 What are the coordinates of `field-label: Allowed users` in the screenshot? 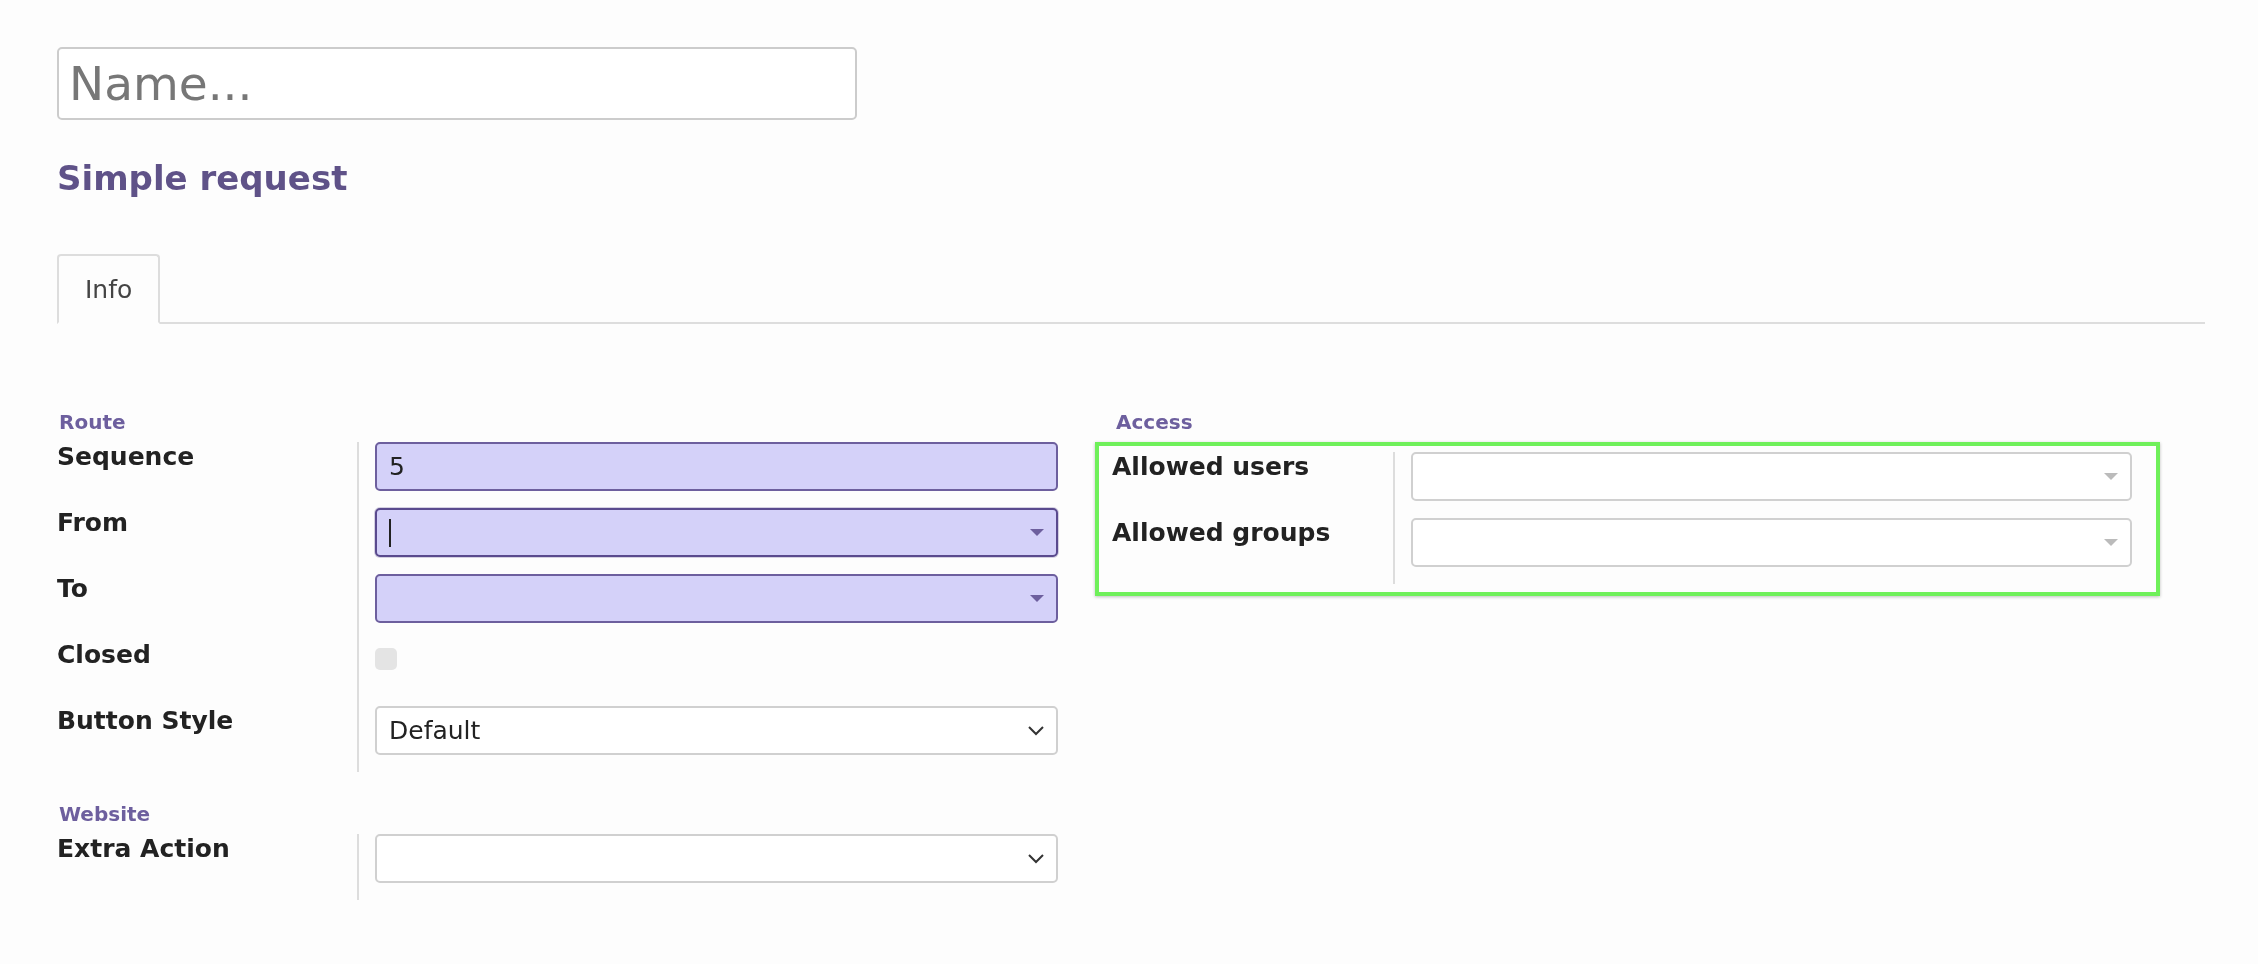 It's located at (1211, 467).